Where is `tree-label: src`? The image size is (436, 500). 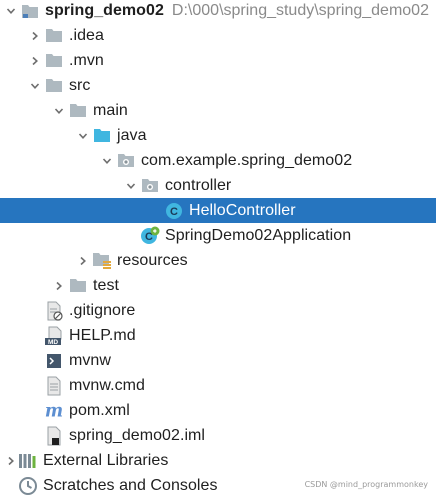
tree-label: src is located at coordinates (80, 85).